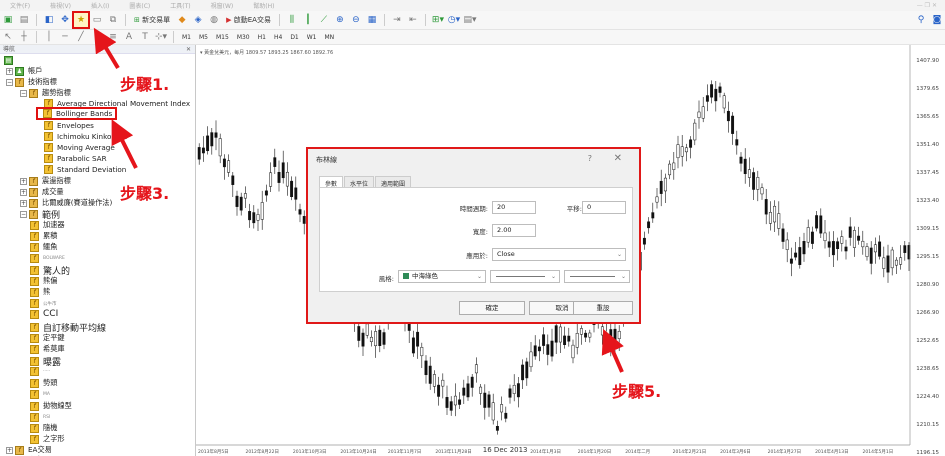  I want to click on tree-item-rsi: f RSI, so click(40, 417).